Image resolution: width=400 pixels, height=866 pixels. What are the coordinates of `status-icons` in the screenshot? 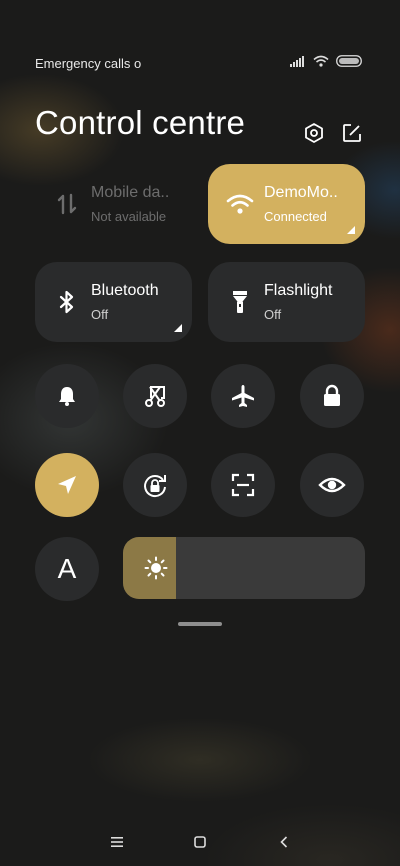 It's located at (326, 61).